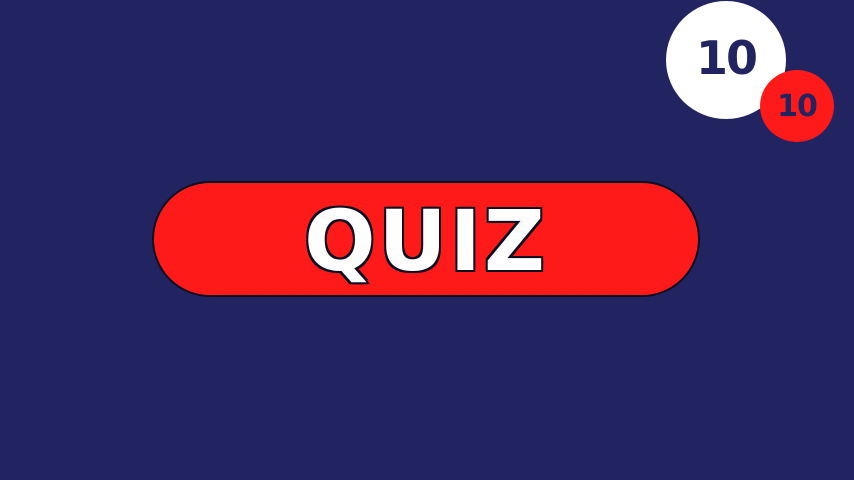  I want to click on current-score: 10, so click(726, 58).